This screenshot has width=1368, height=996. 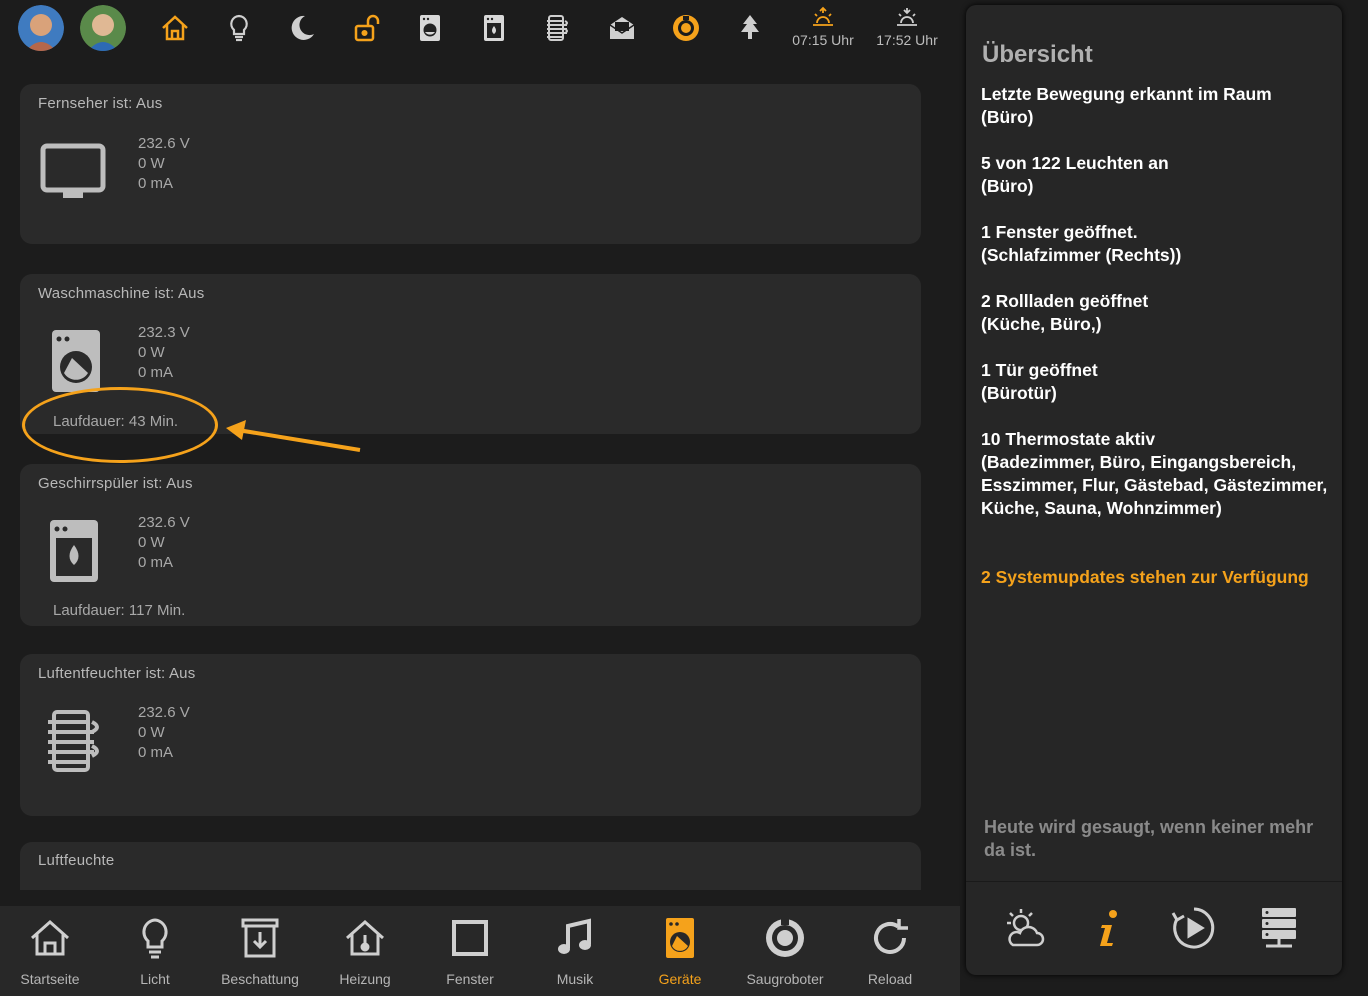 I want to click on nav-geraete-label: Geräte, so click(x=680, y=979).